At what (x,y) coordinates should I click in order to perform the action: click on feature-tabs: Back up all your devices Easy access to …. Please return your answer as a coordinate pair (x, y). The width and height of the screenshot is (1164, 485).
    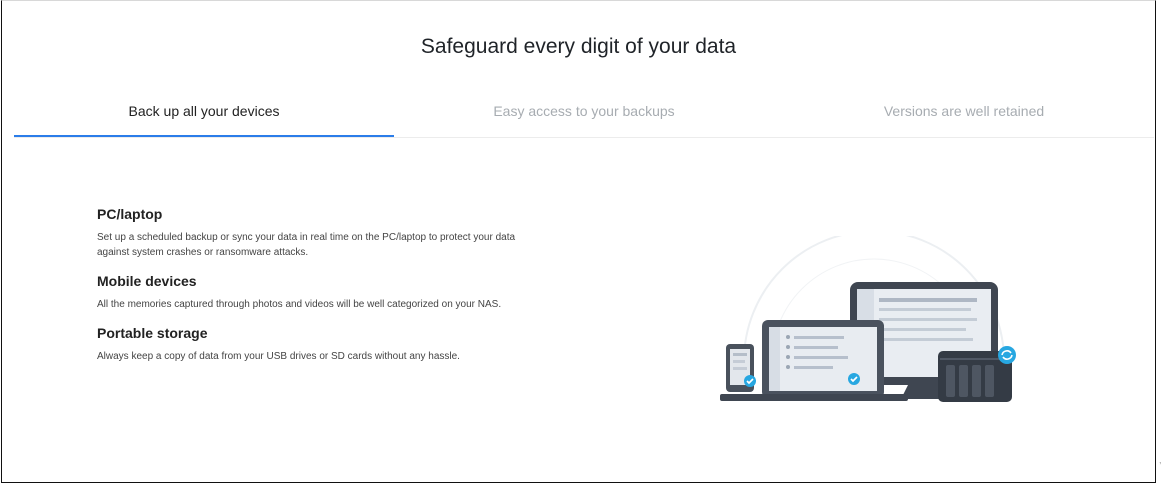
    Looking at the image, I should click on (584, 117).